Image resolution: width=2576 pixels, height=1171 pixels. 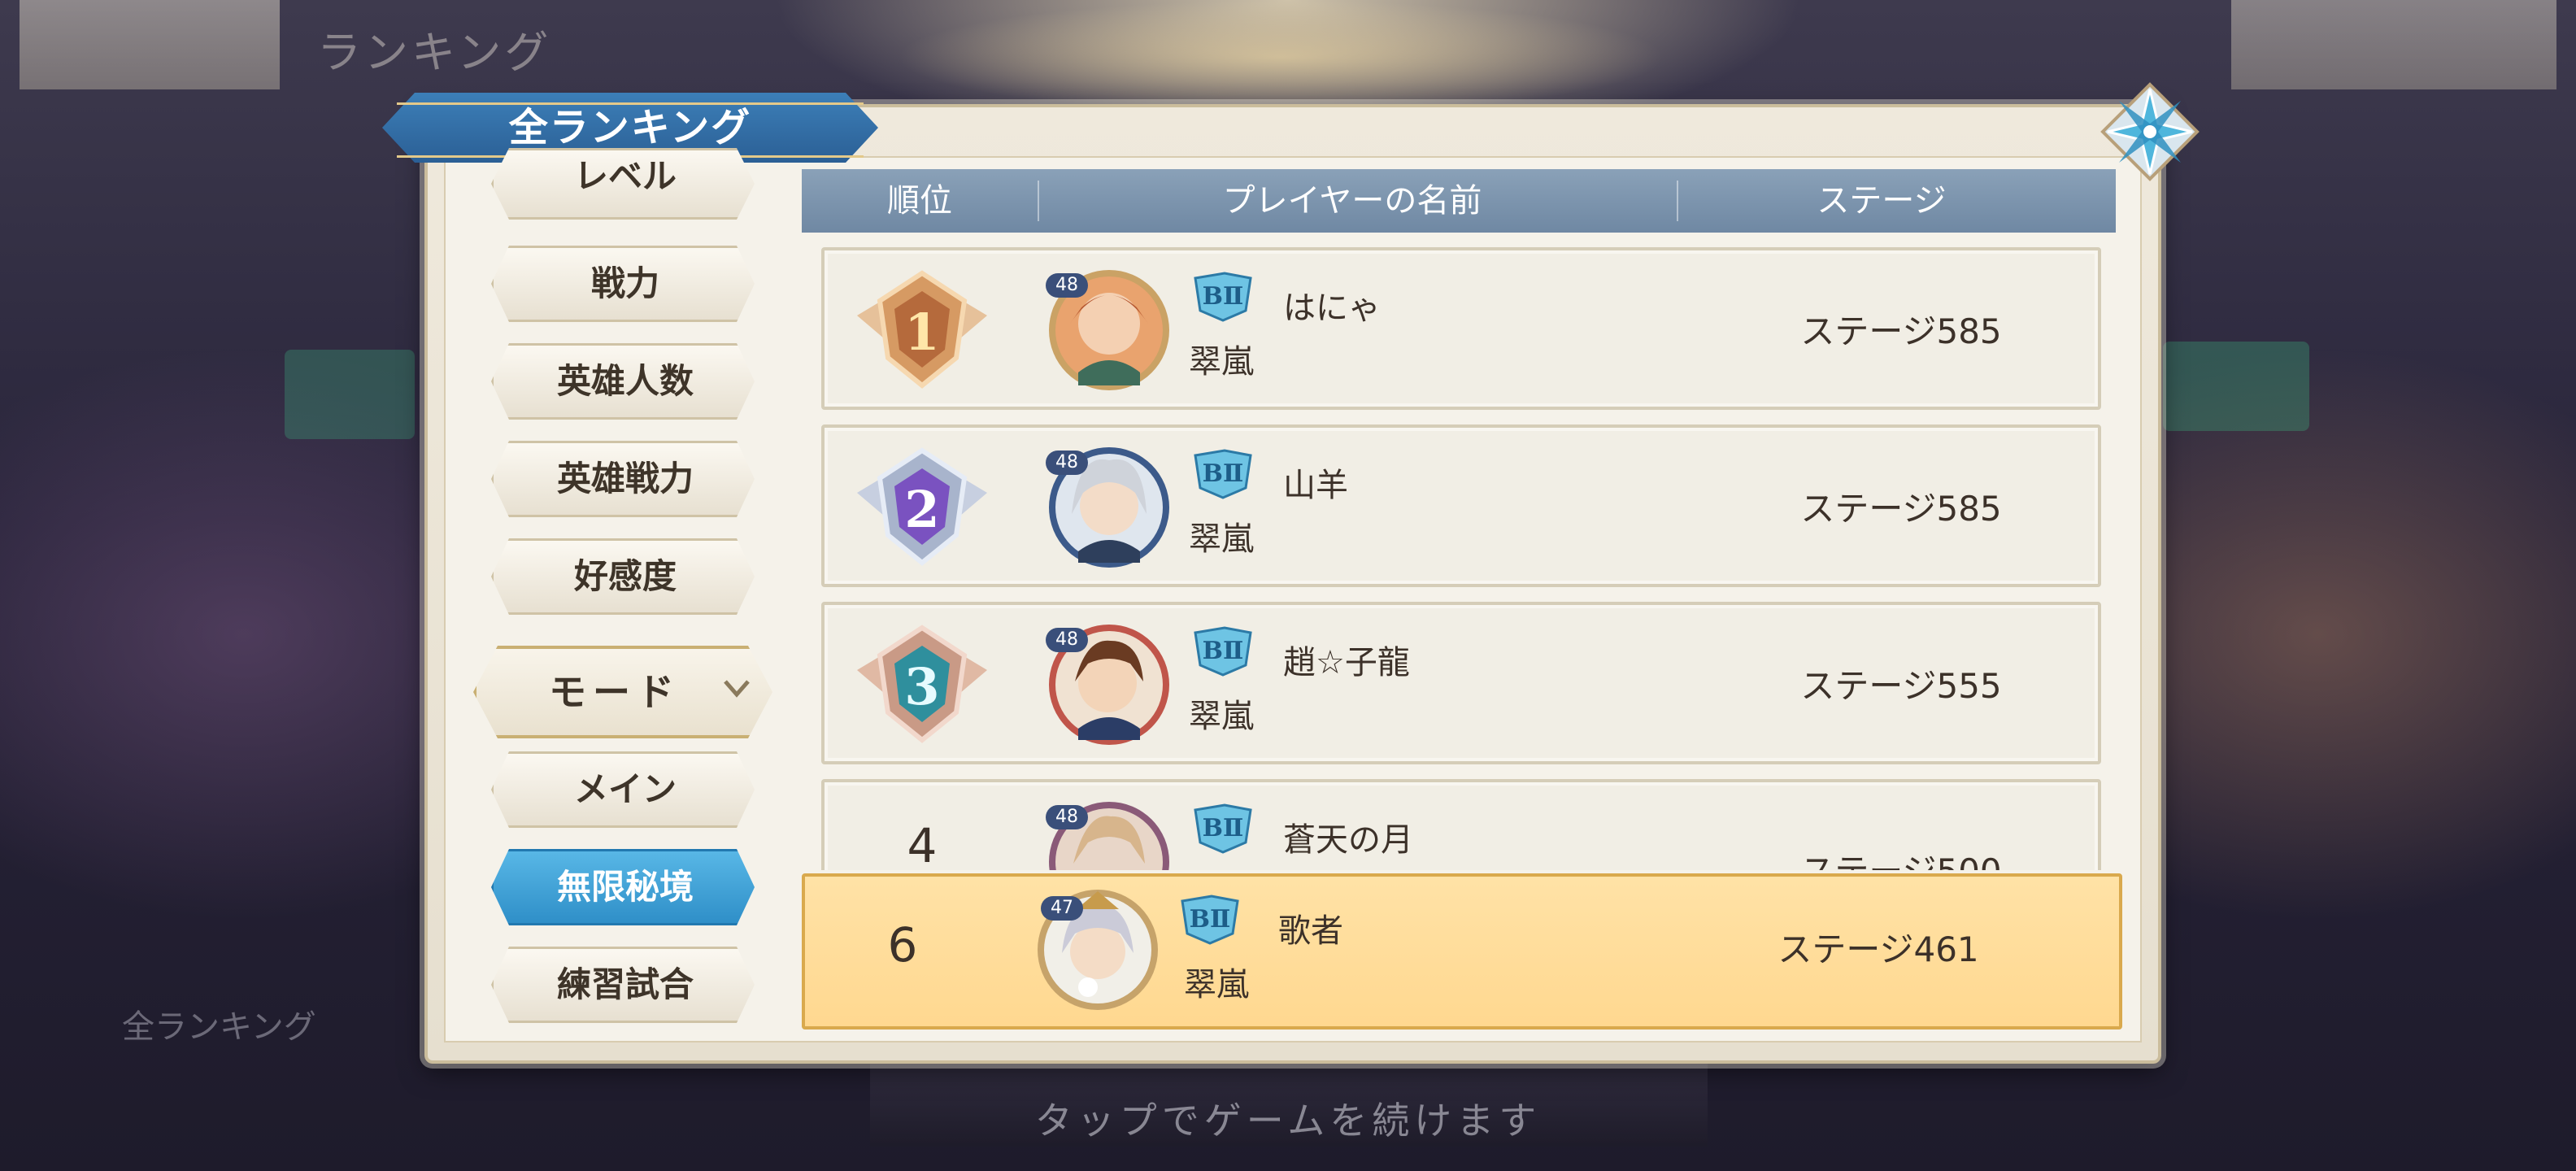 I want to click on medal-rank-number: 1, so click(x=921, y=332).